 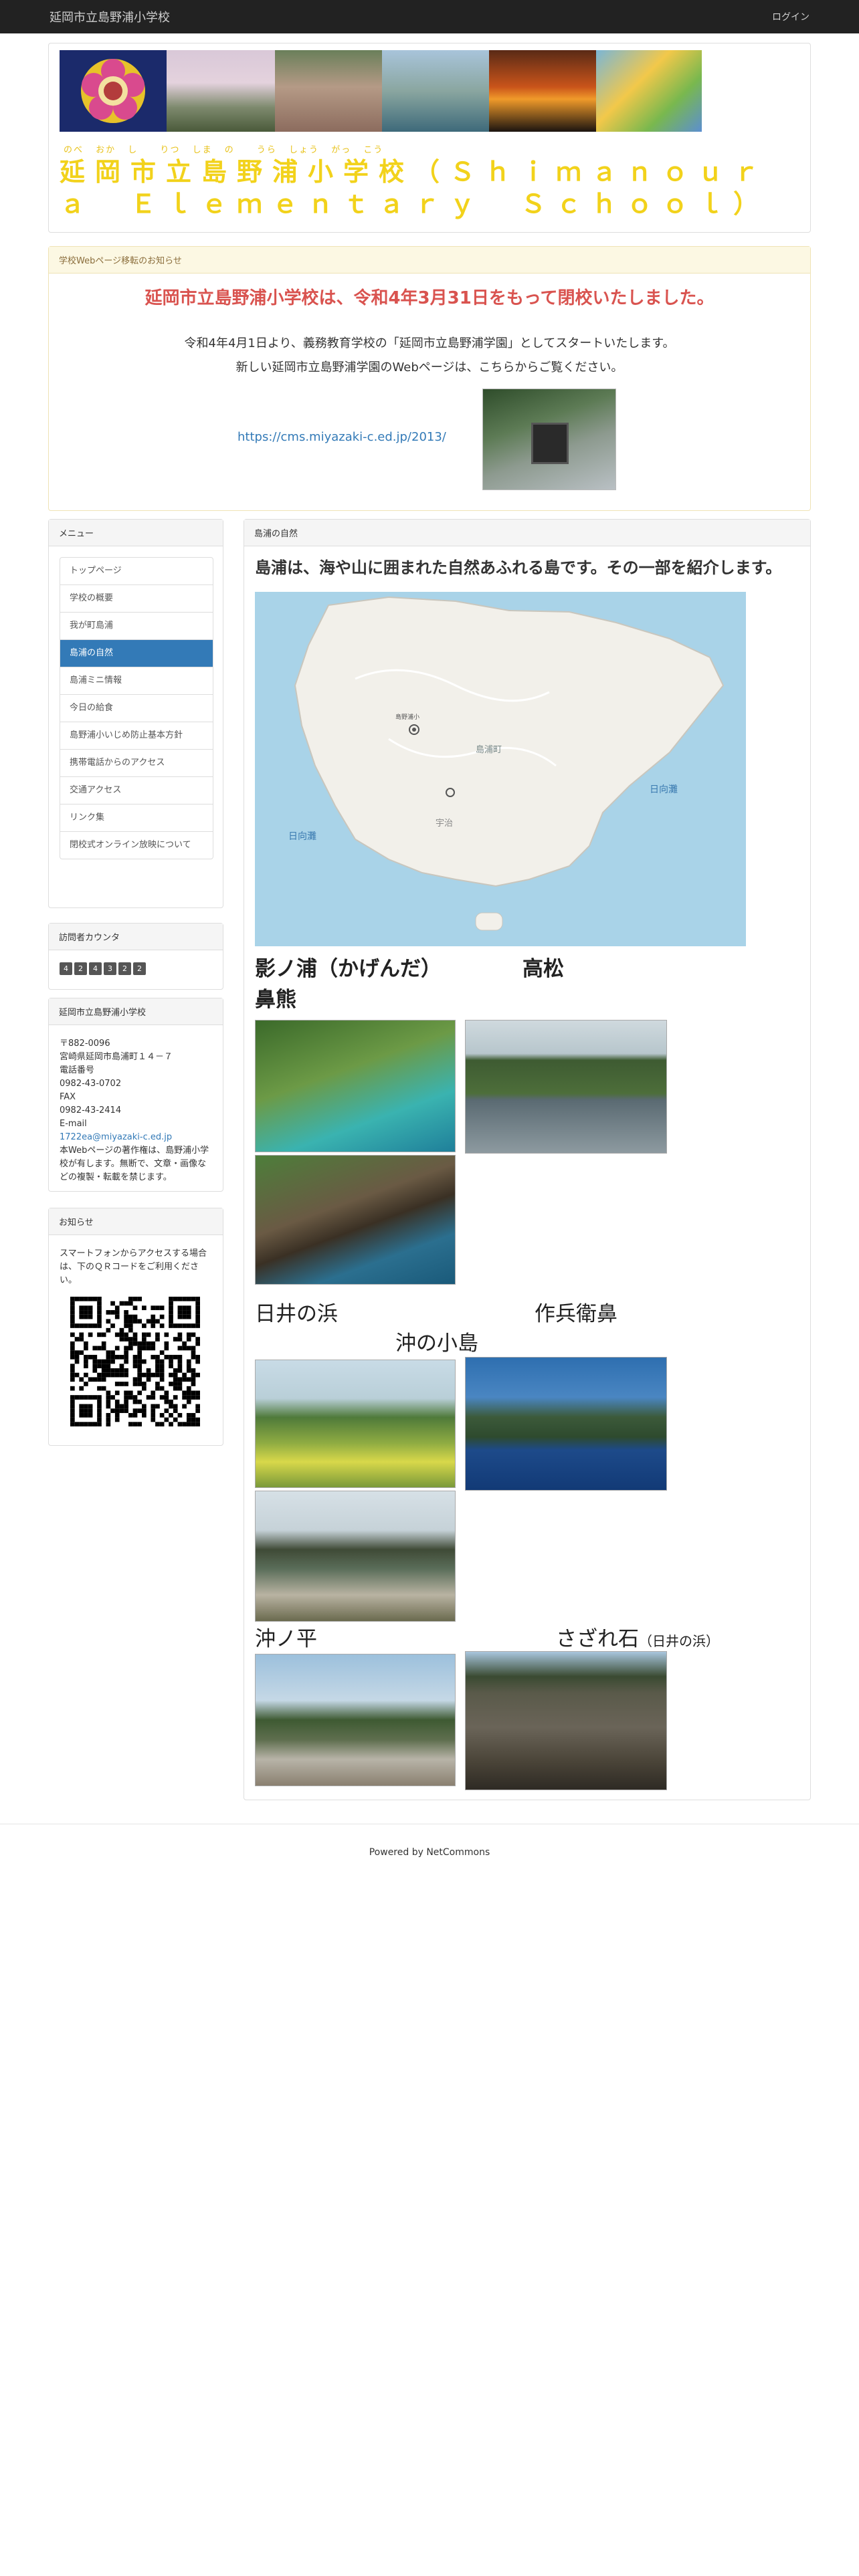 I want to click on caption-sazareishi: さざれ石（日井の浜）, so click(x=638, y=1637).